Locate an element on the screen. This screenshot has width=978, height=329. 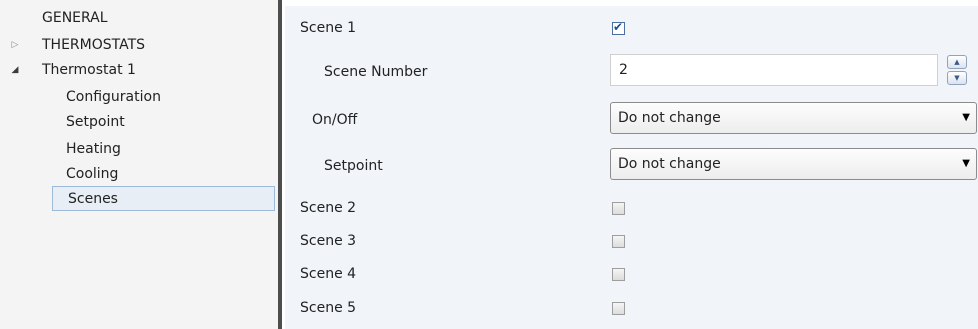
spin-down-icon: ▼ is located at coordinates (957, 78).